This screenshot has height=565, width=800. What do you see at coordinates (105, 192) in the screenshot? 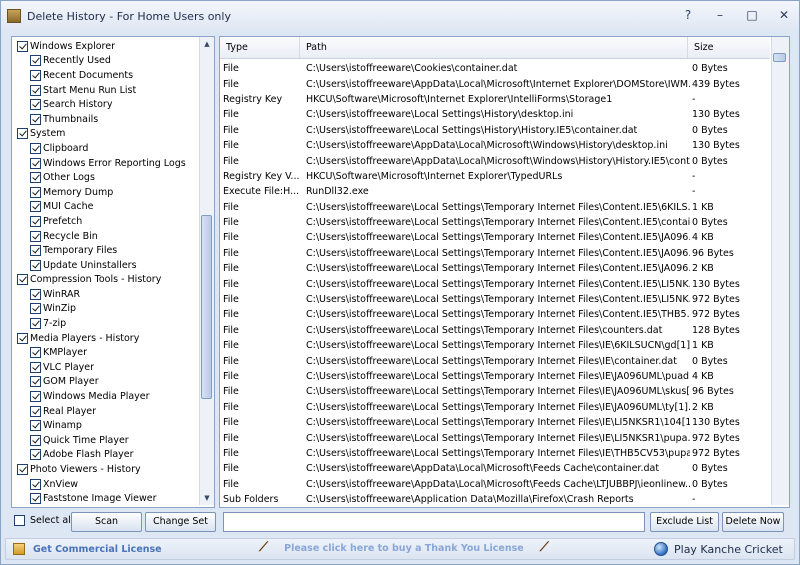
I see `tree-item: Memory Dump` at bounding box center [105, 192].